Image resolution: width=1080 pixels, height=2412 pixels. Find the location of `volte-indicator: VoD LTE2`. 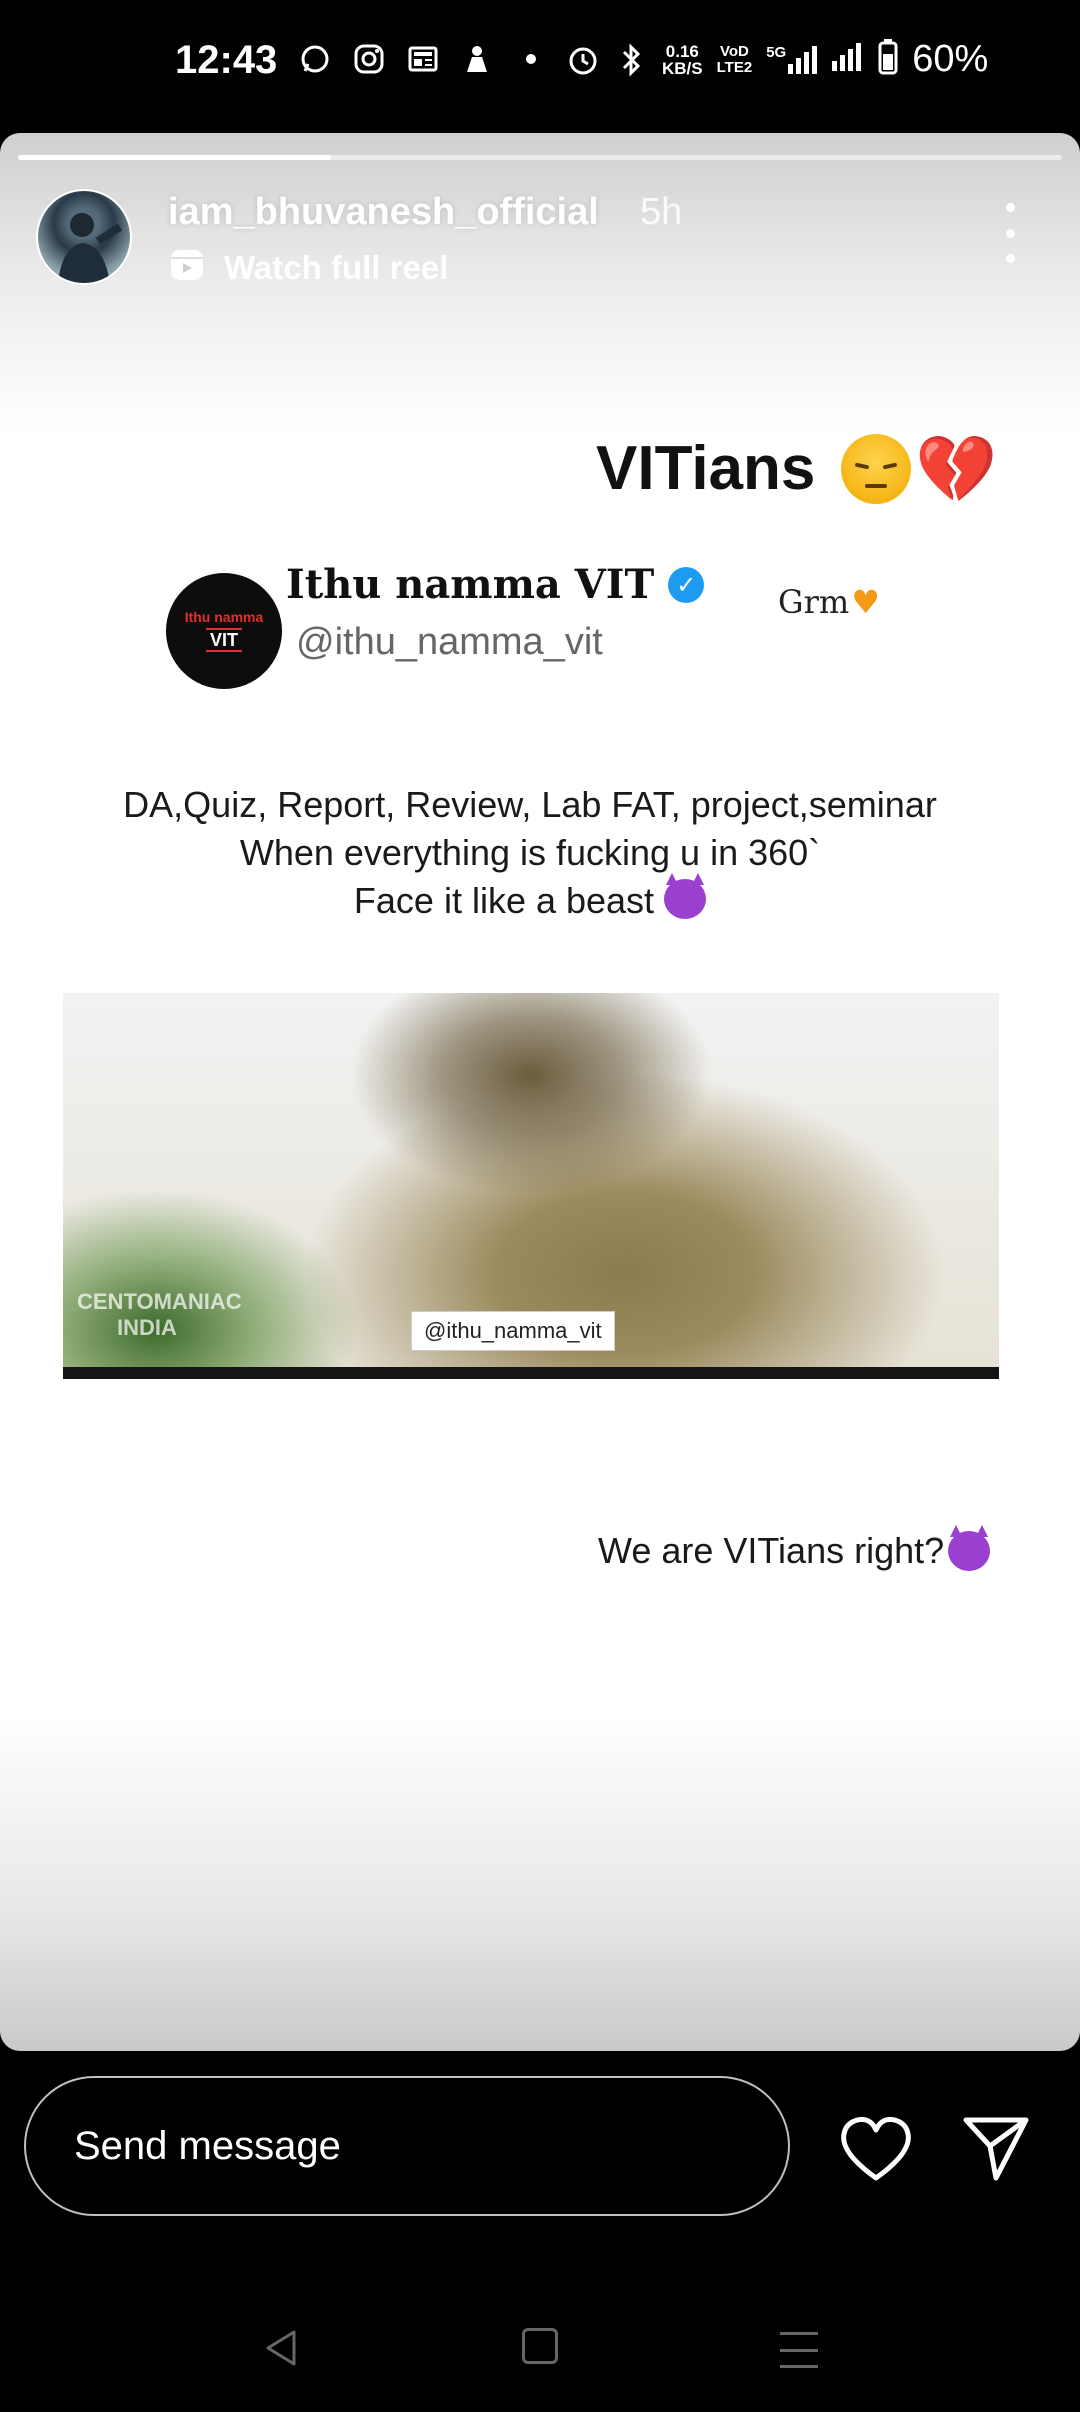

volte-indicator: VoD LTE2 is located at coordinates (734, 59).